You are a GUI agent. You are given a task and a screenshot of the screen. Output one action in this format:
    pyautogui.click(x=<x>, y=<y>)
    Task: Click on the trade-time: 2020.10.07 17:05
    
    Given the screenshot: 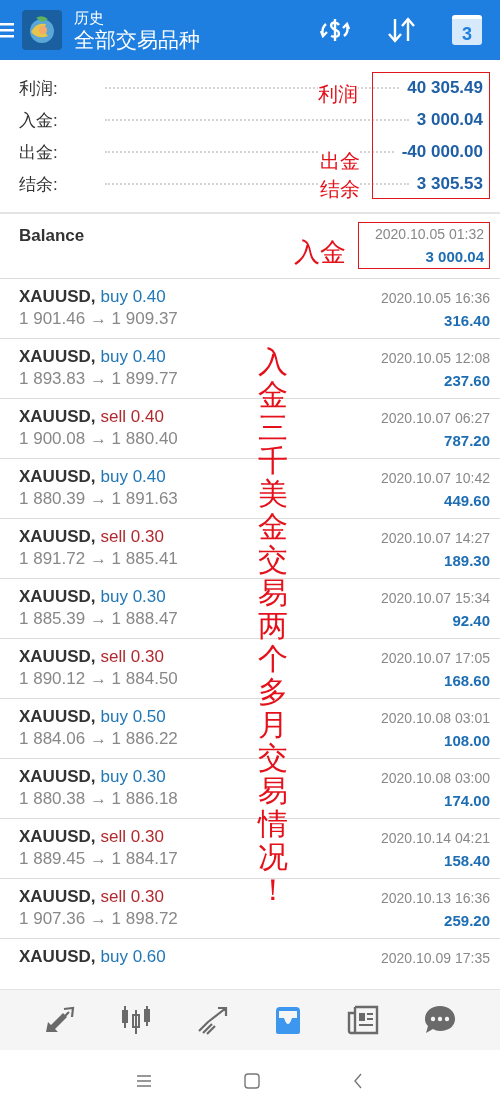 What is the action you would take?
    pyautogui.click(x=435, y=658)
    